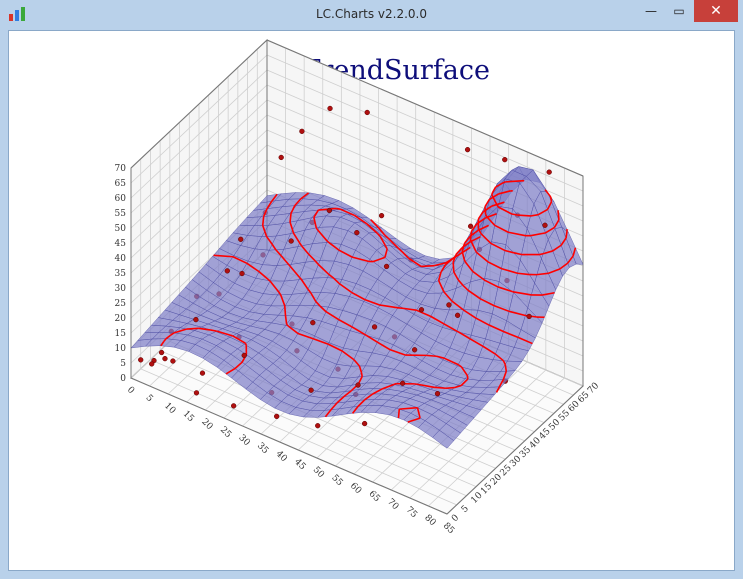 This screenshot has width=743, height=579. I want to click on z-tick-label: 50, so click(121, 229).